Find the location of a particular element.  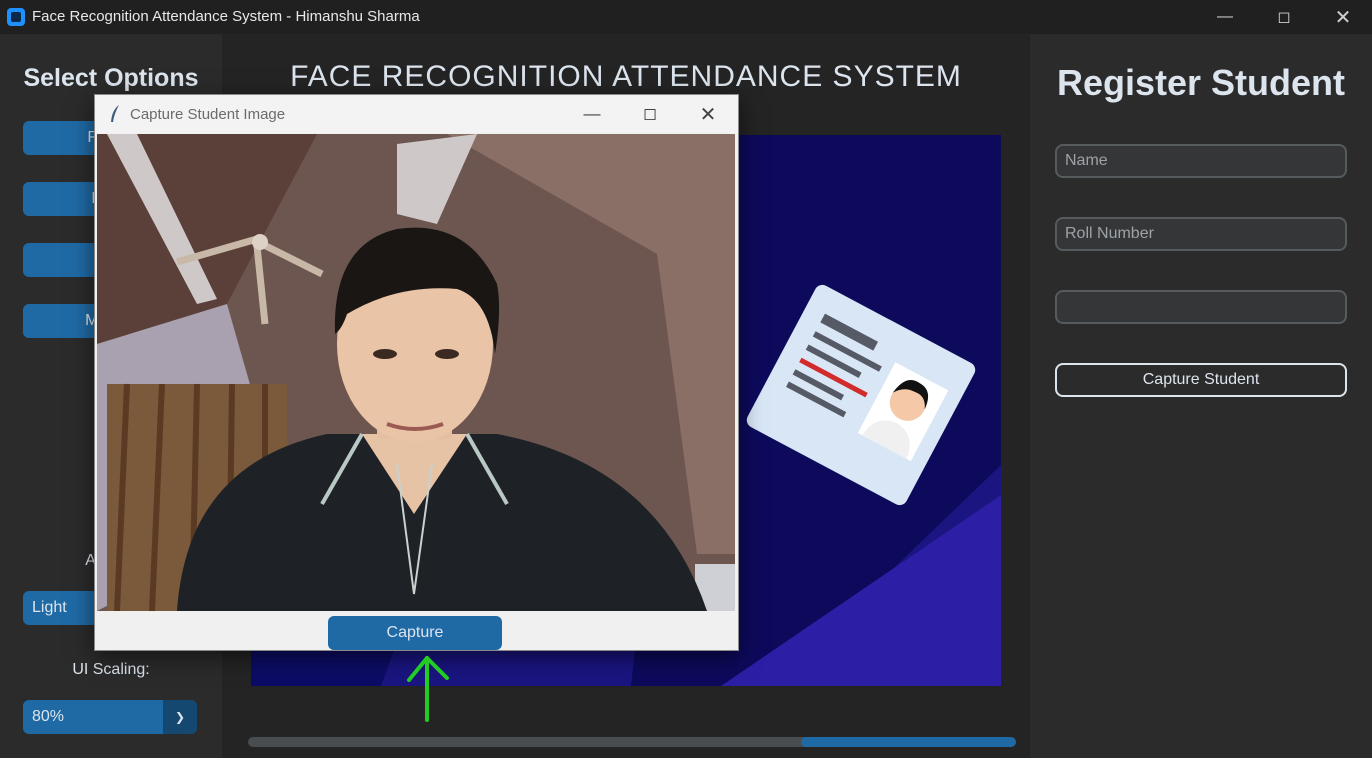

progress-bar is located at coordinates (632, 742).